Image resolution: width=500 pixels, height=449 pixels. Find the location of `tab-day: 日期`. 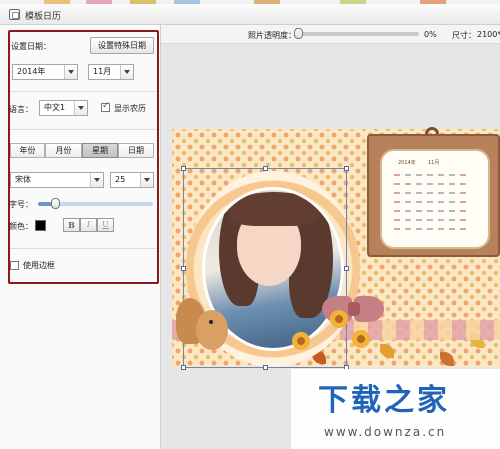

tab-day: 日期 is located at coordinates (136, 150).